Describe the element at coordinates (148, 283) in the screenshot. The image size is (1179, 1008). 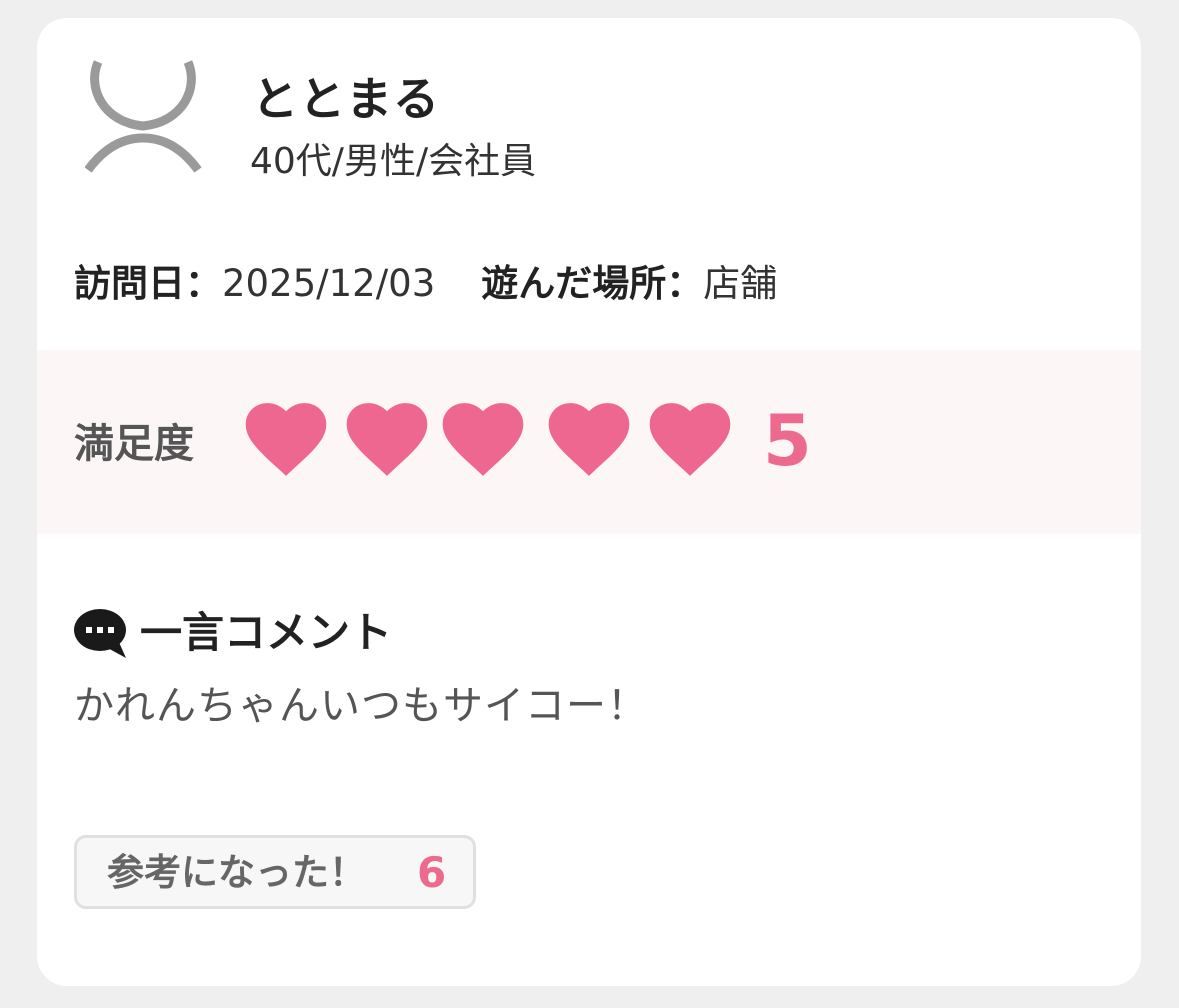
I see `visit-date-label: 訪問日：` at that location.